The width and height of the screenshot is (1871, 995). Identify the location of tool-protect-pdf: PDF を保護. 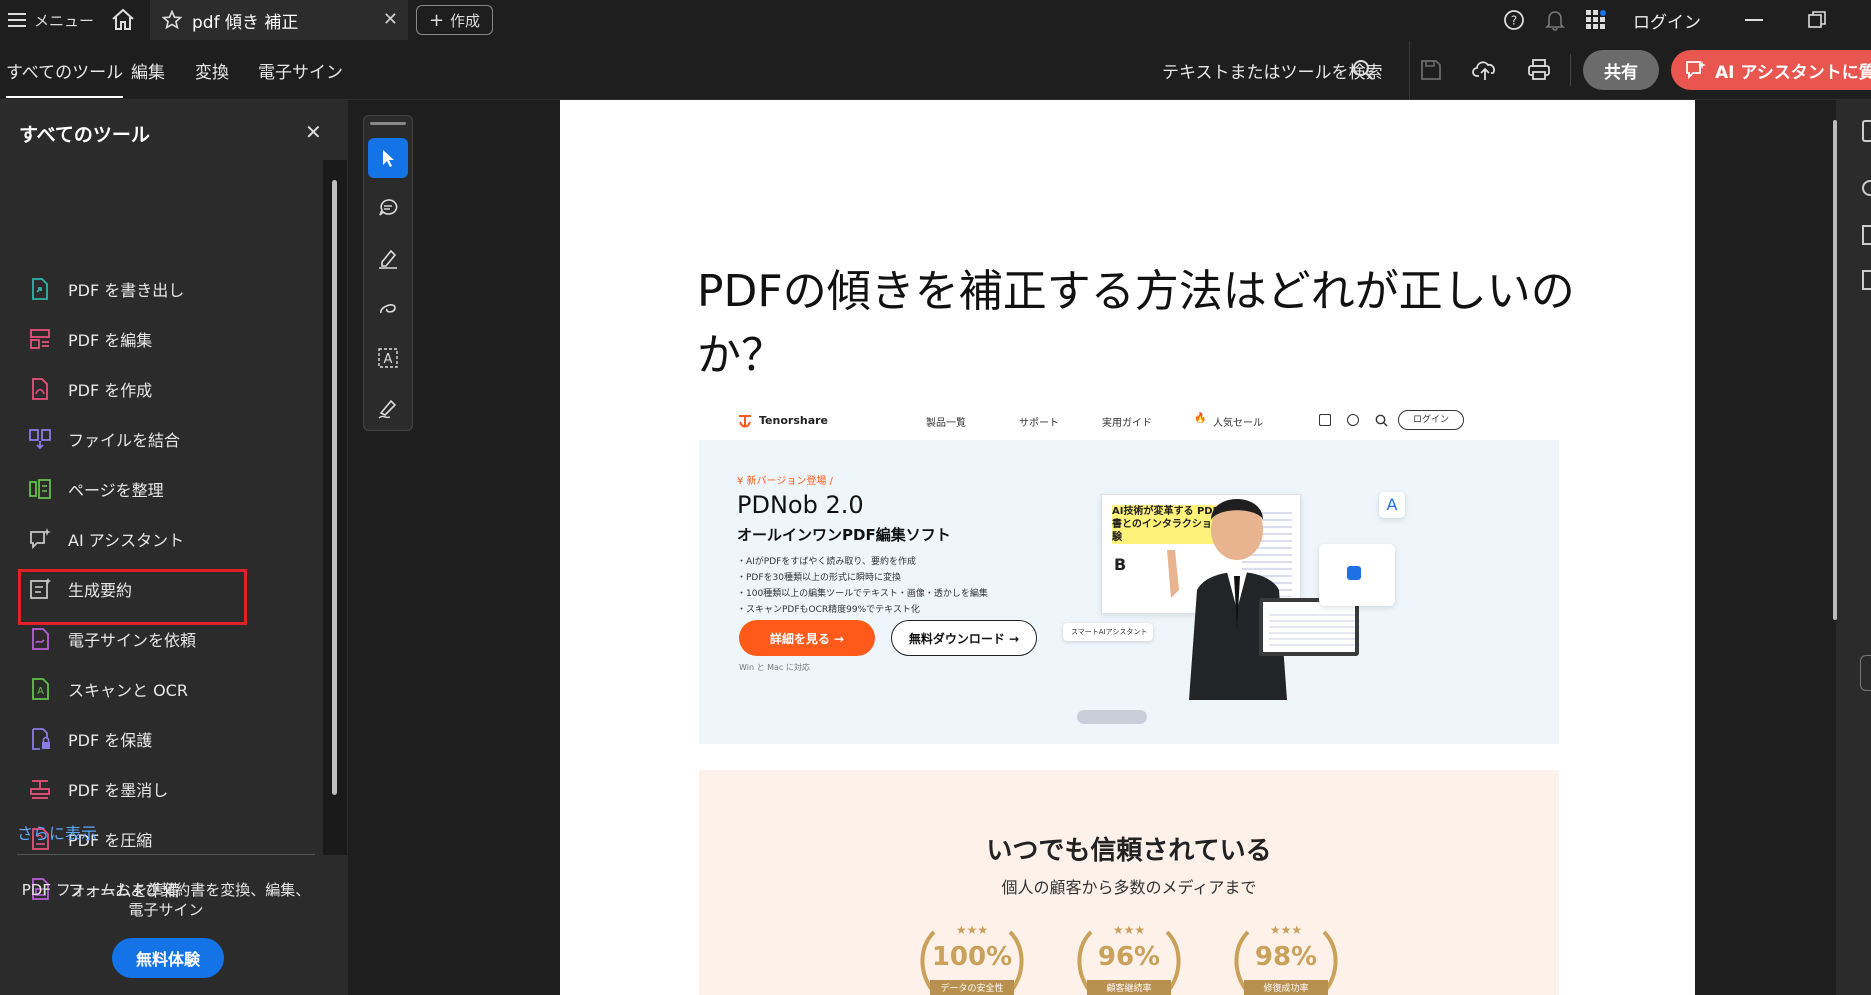
(168, 739).